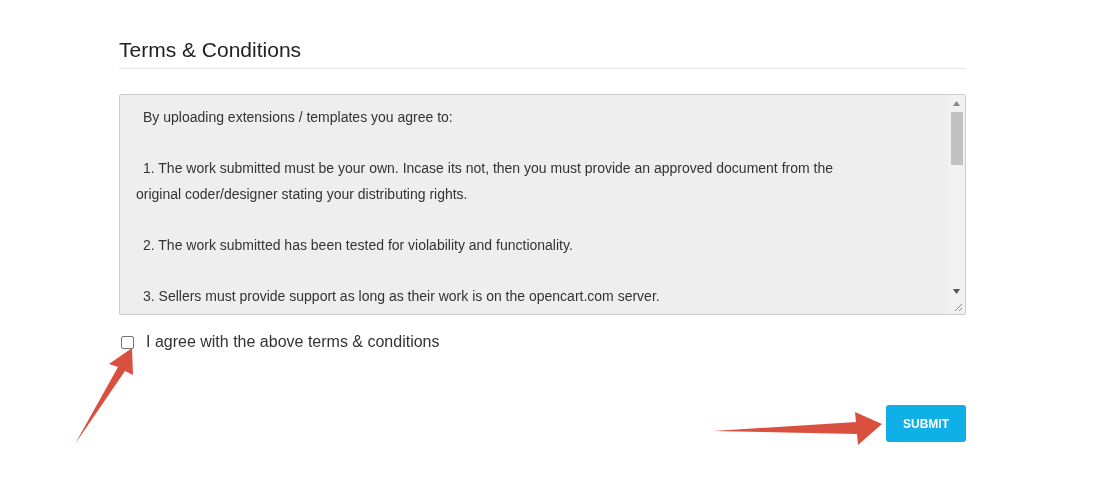 The height and width of the screenshot is (489, 1097). What do you see at coordinates (956, 291) in the screenshot?
I see `scroll-down-icon` at bounding box center [956, 291].